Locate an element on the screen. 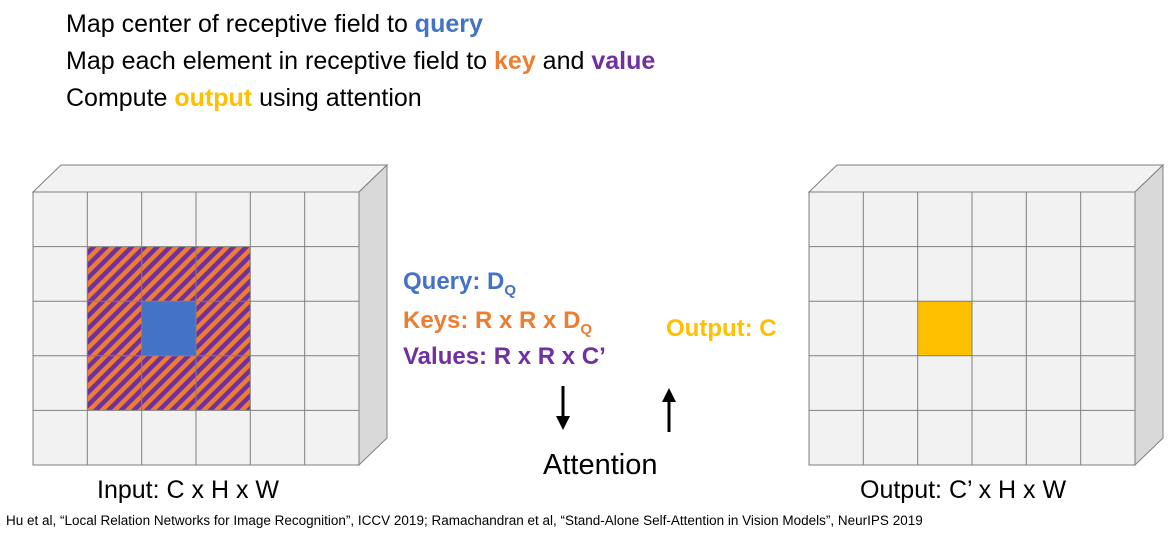 This screenshot has width=1176, height=543. query-center-cell is located at coordinates (168, 328).